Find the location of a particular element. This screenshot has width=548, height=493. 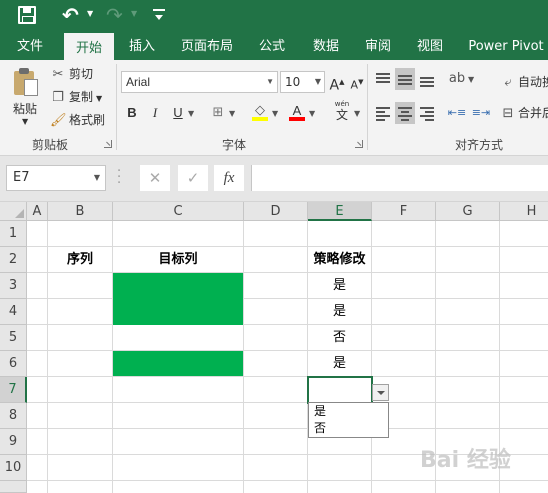

row-header-8: 8 is located at coordinates (13, 416).